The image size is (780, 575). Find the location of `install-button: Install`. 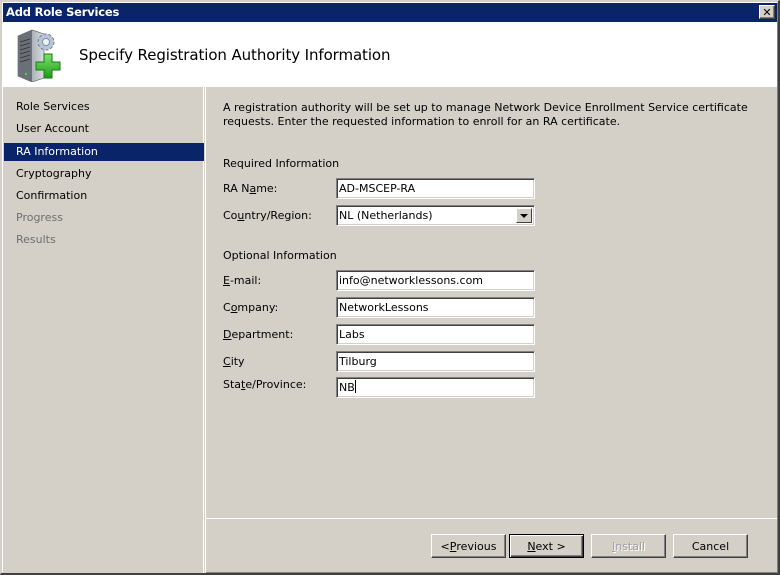

install-button: Install is located at coordinates (628, 546).